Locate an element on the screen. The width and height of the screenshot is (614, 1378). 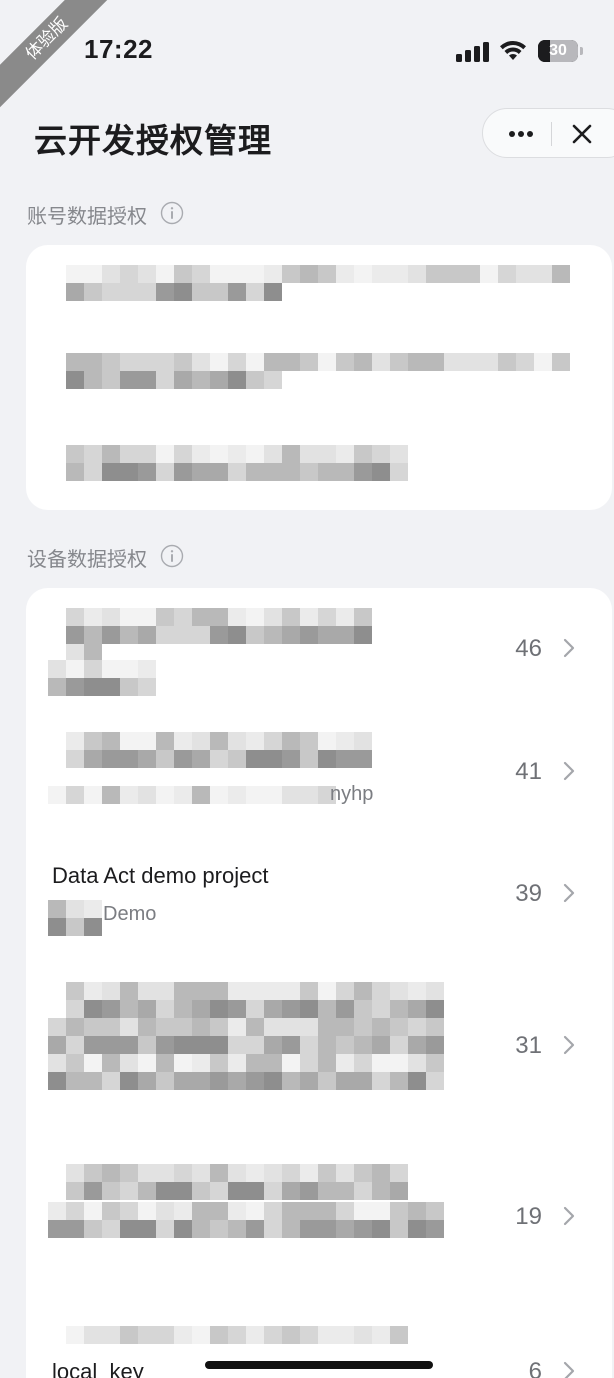
device-title: local_key is located at coordinates (98, 1368).